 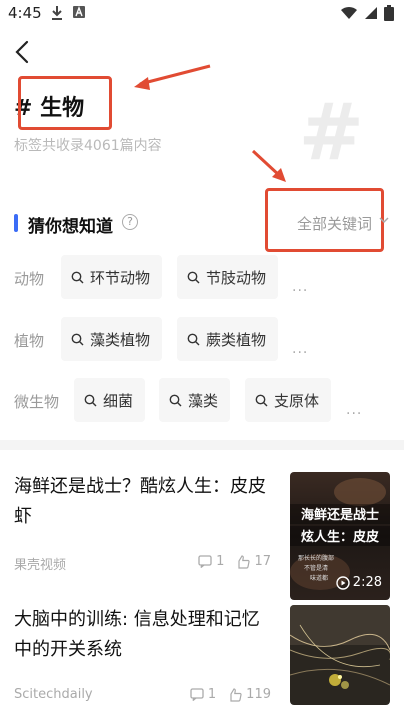 What do you see at coordinates (144, 502) in the screenshot?
I see `article-title: 海鲜还是战士？酷炫人生：皮皮虾` at bounding box center [144, 502].